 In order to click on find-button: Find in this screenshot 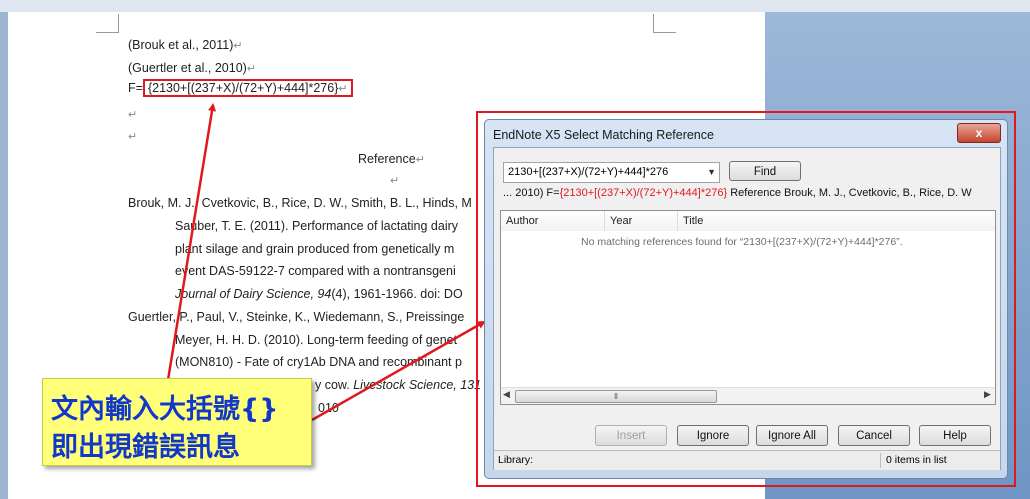, I will do `click(765, 171)`.